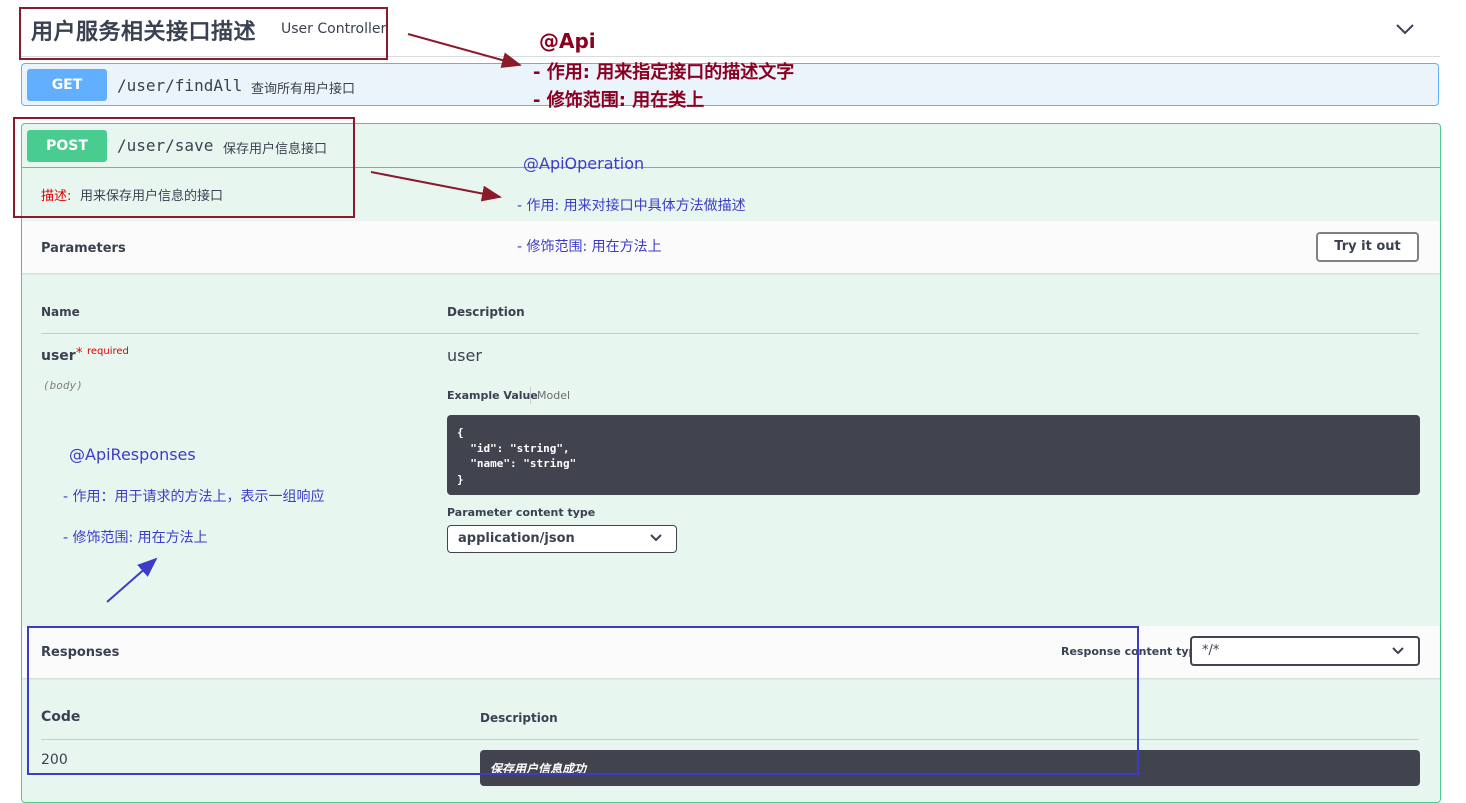 This screenshot has width=1466, height=803. I want to click on annotation-apioperation-title: @ApiOperation, so click(584, 163).